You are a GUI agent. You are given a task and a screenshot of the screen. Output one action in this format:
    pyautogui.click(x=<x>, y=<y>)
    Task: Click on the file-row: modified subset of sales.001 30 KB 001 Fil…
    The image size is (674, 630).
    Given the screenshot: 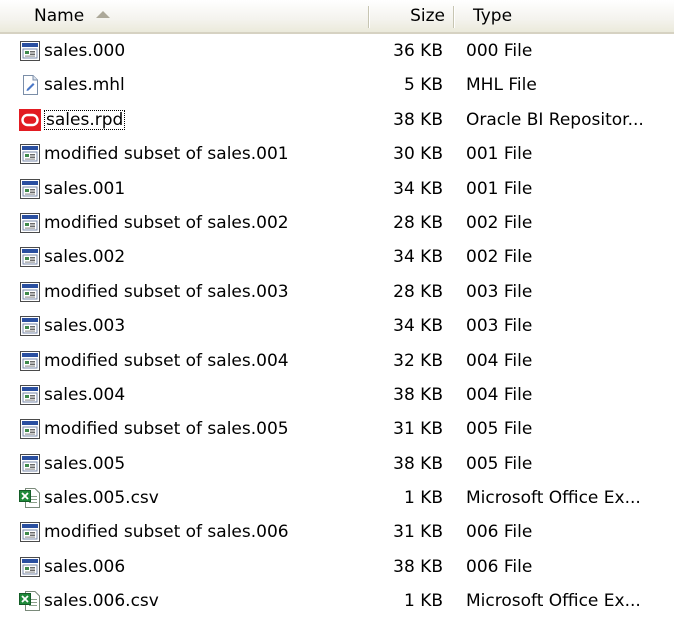 What is the action you would take?
    pyautogui.click(x=337, y=154)
    